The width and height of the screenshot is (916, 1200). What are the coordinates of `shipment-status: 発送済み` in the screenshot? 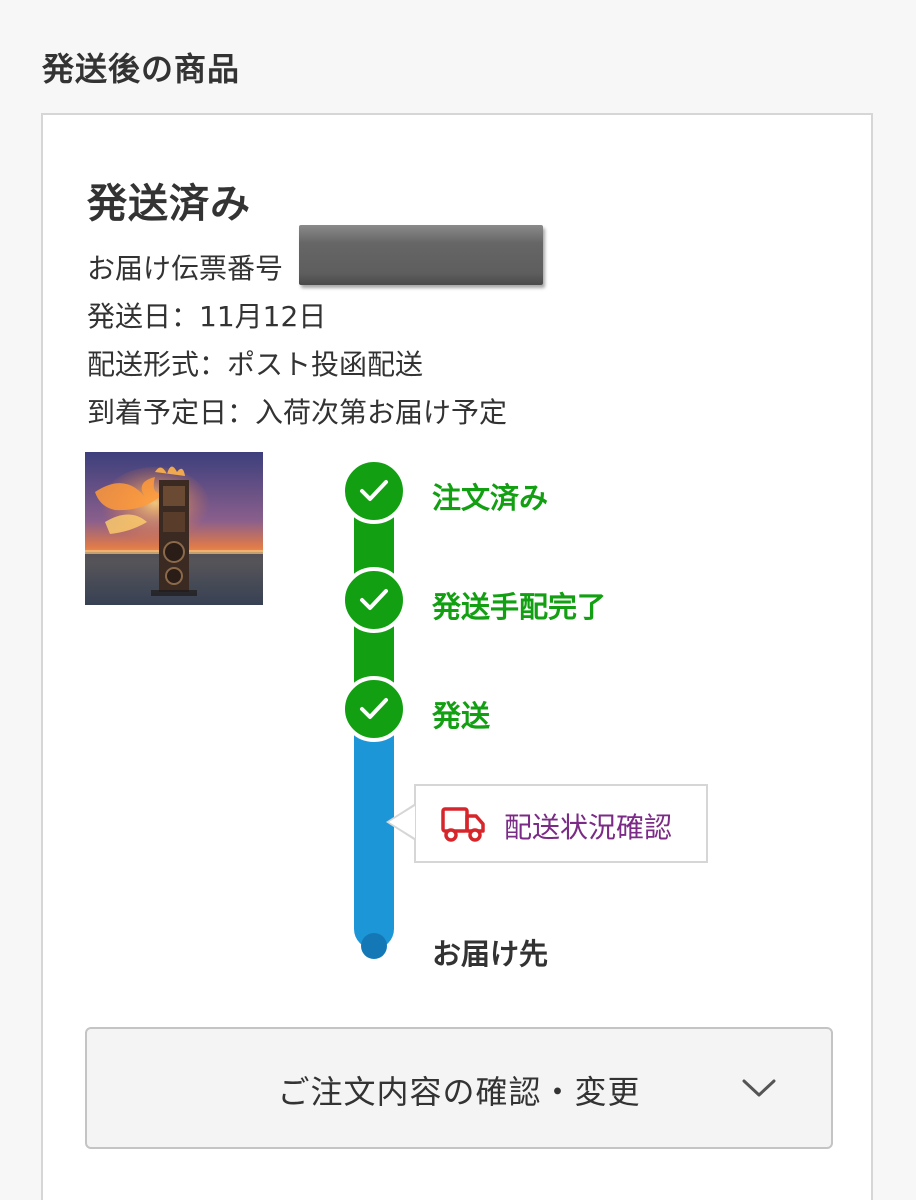 It's located at (169, 204).